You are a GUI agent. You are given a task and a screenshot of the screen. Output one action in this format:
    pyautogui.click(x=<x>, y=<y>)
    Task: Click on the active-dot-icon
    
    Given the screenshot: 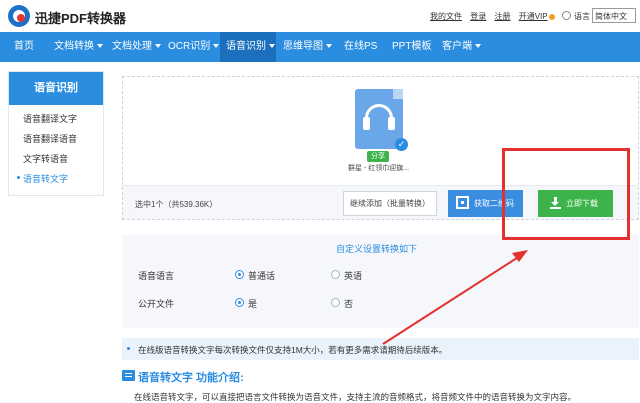 What is the action you would take?
    pyautogui.click(x=18, y=177)
    